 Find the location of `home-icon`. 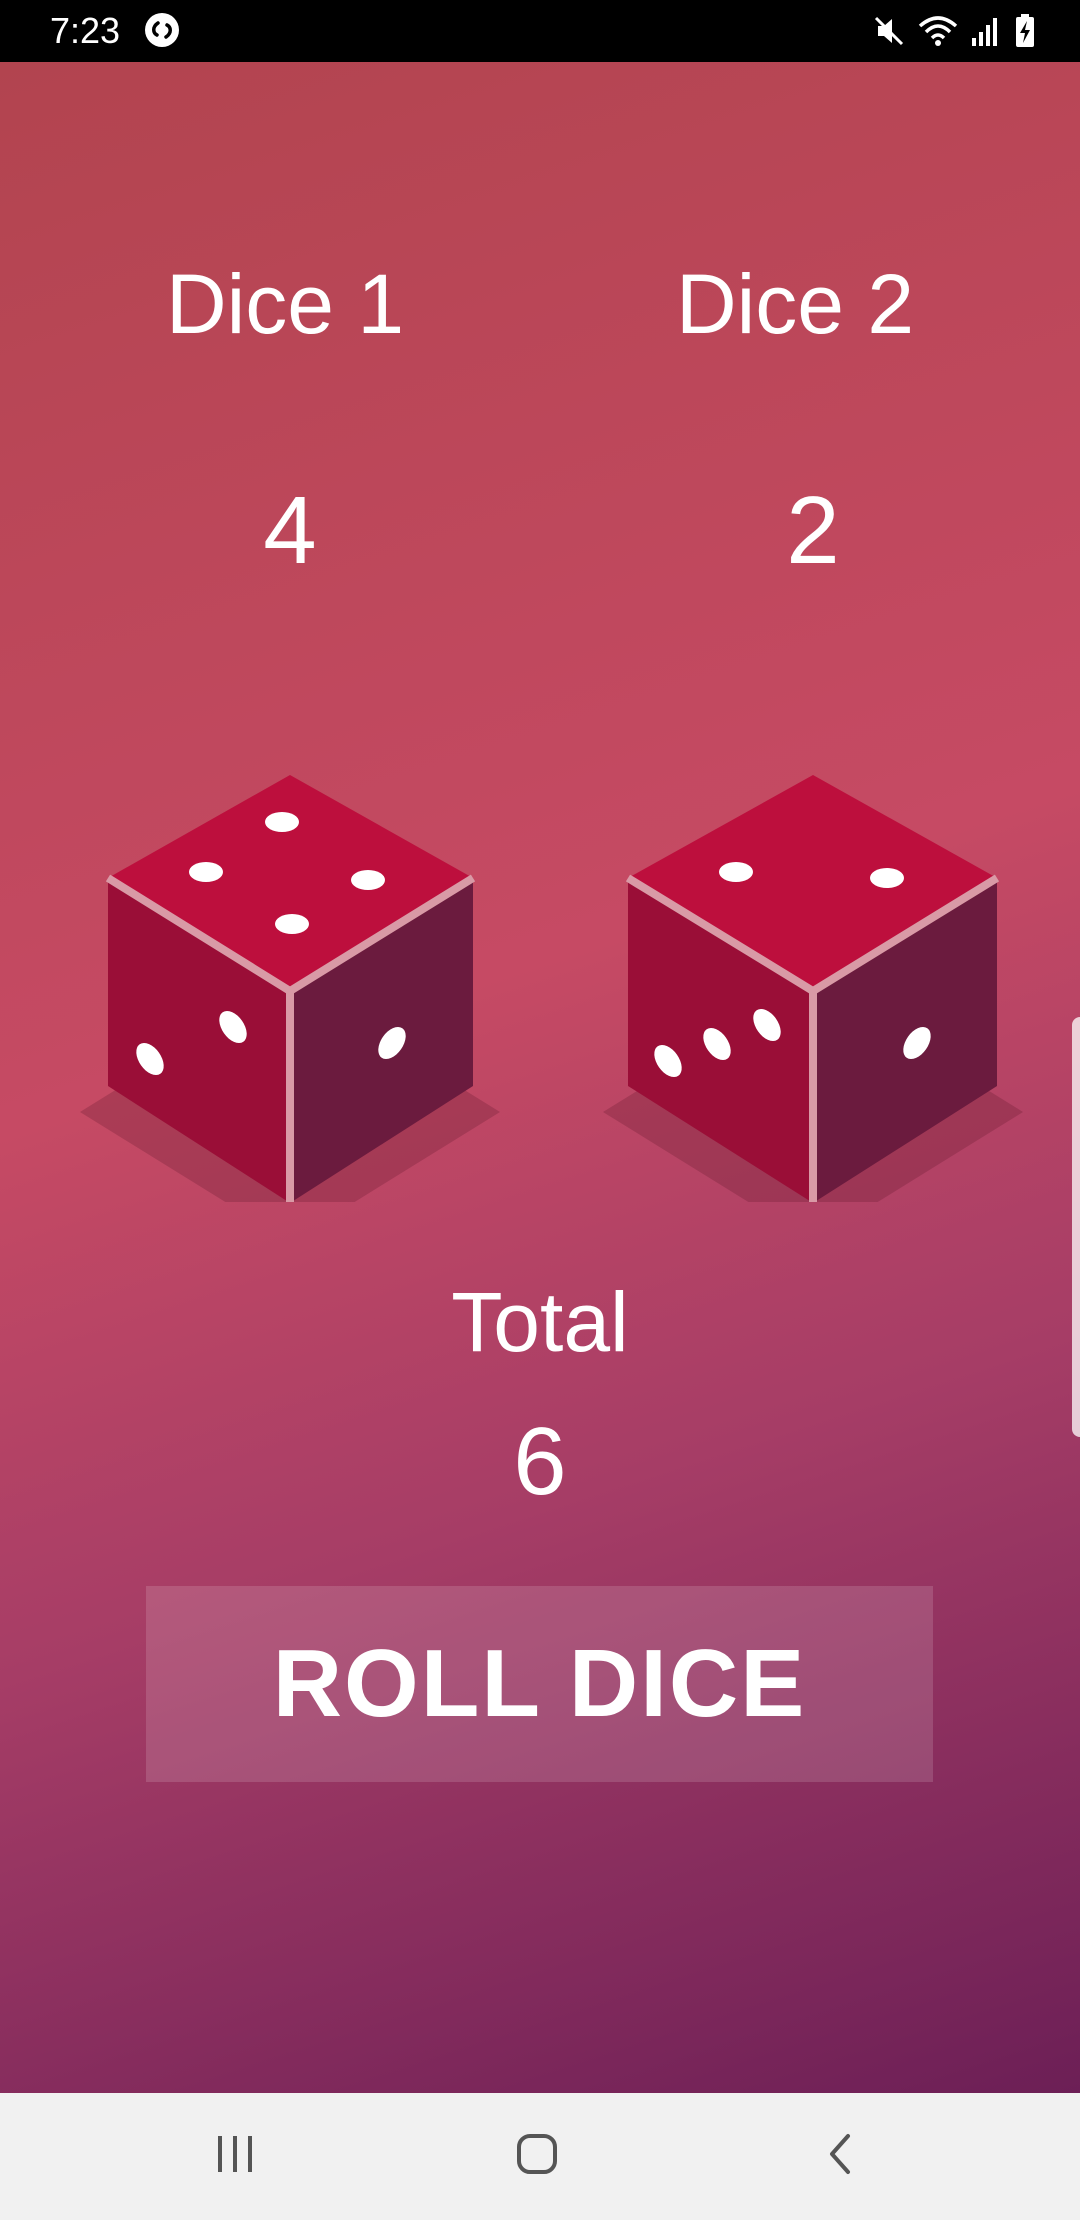

home-icon is located at coordinates (537, 2156).